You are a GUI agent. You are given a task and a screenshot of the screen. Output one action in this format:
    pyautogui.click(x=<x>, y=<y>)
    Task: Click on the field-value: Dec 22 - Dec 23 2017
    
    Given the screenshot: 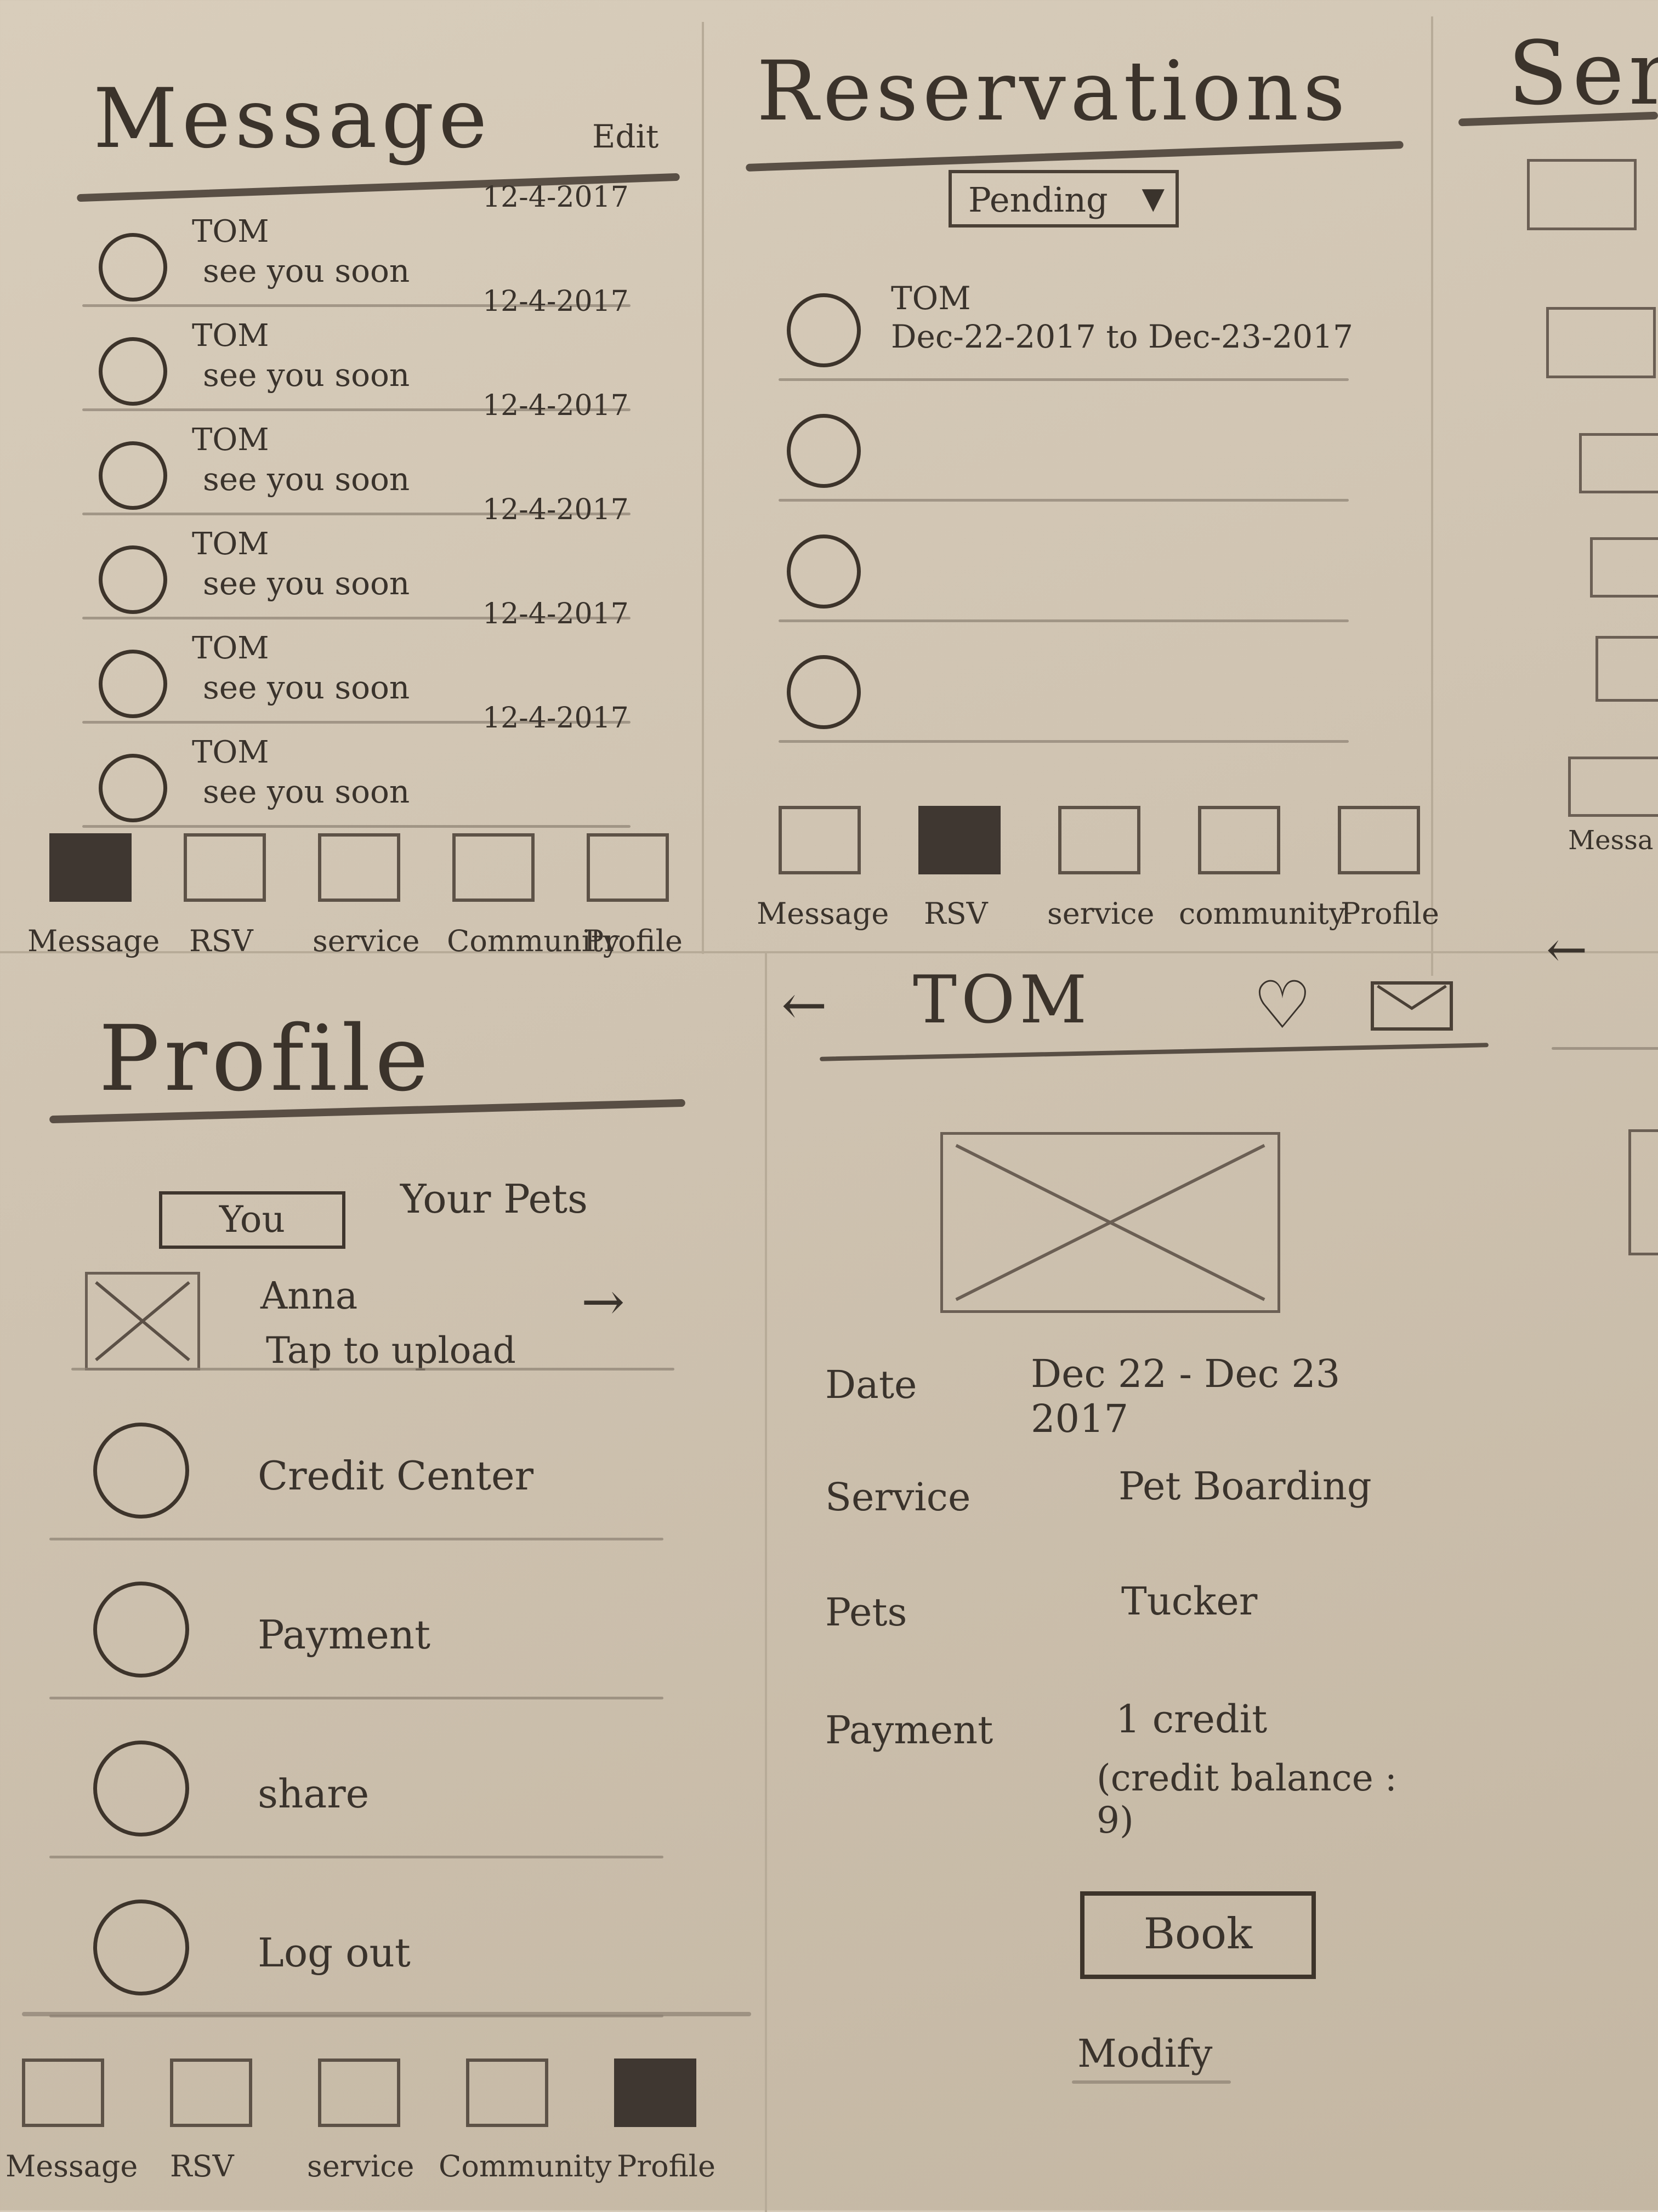 What is the action you would take?
    pyautogui.click(x=1186, y=1396)
    